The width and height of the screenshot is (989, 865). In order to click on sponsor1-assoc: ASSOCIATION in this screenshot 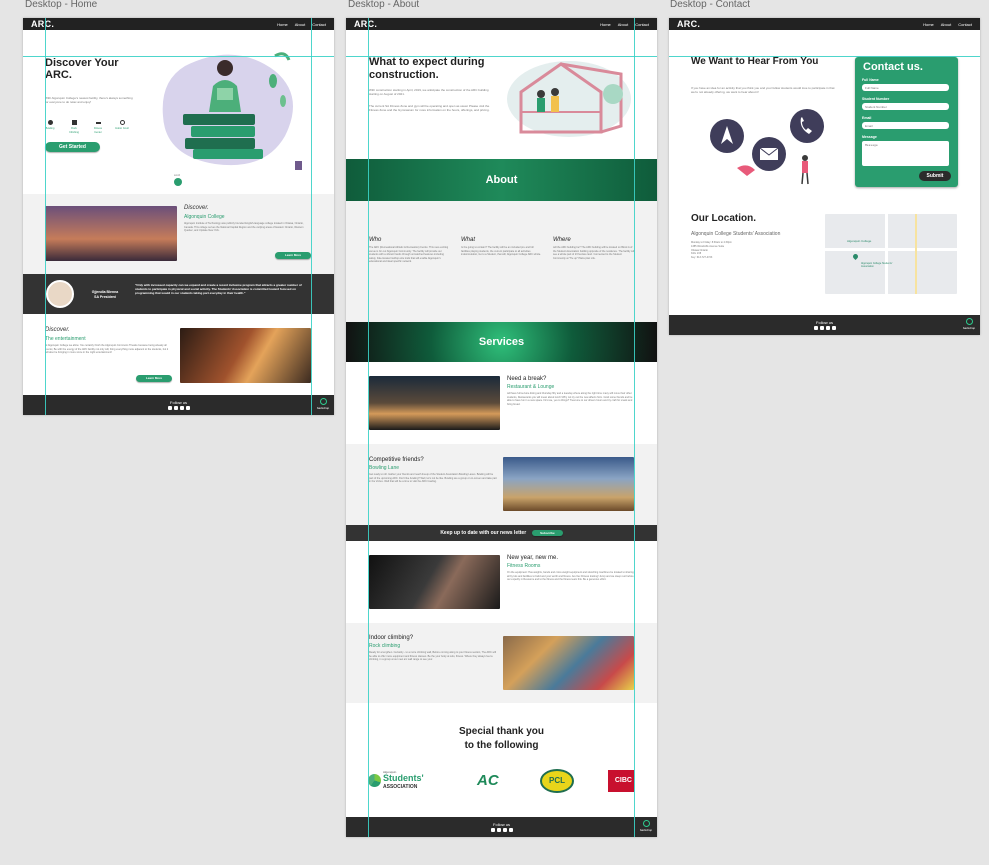, I will do `click(400, 787)`.